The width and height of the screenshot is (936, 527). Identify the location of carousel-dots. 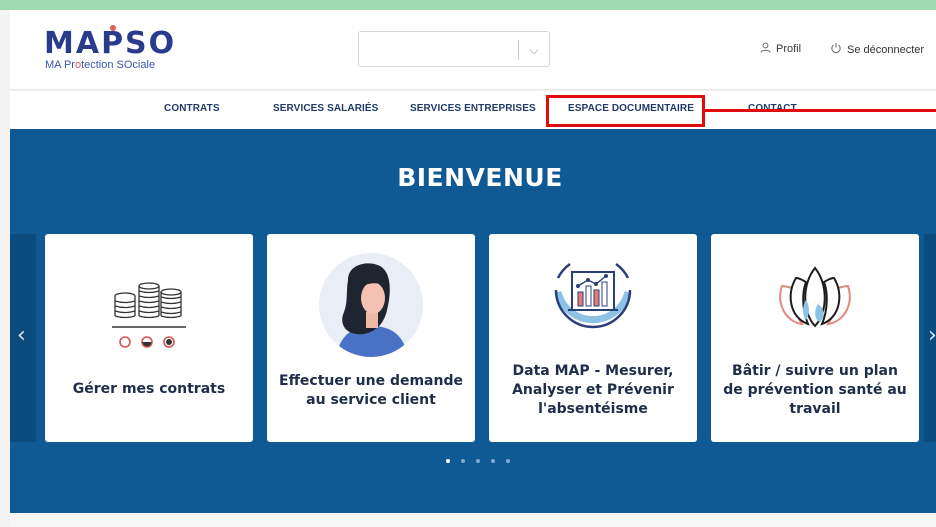
(478, 461).